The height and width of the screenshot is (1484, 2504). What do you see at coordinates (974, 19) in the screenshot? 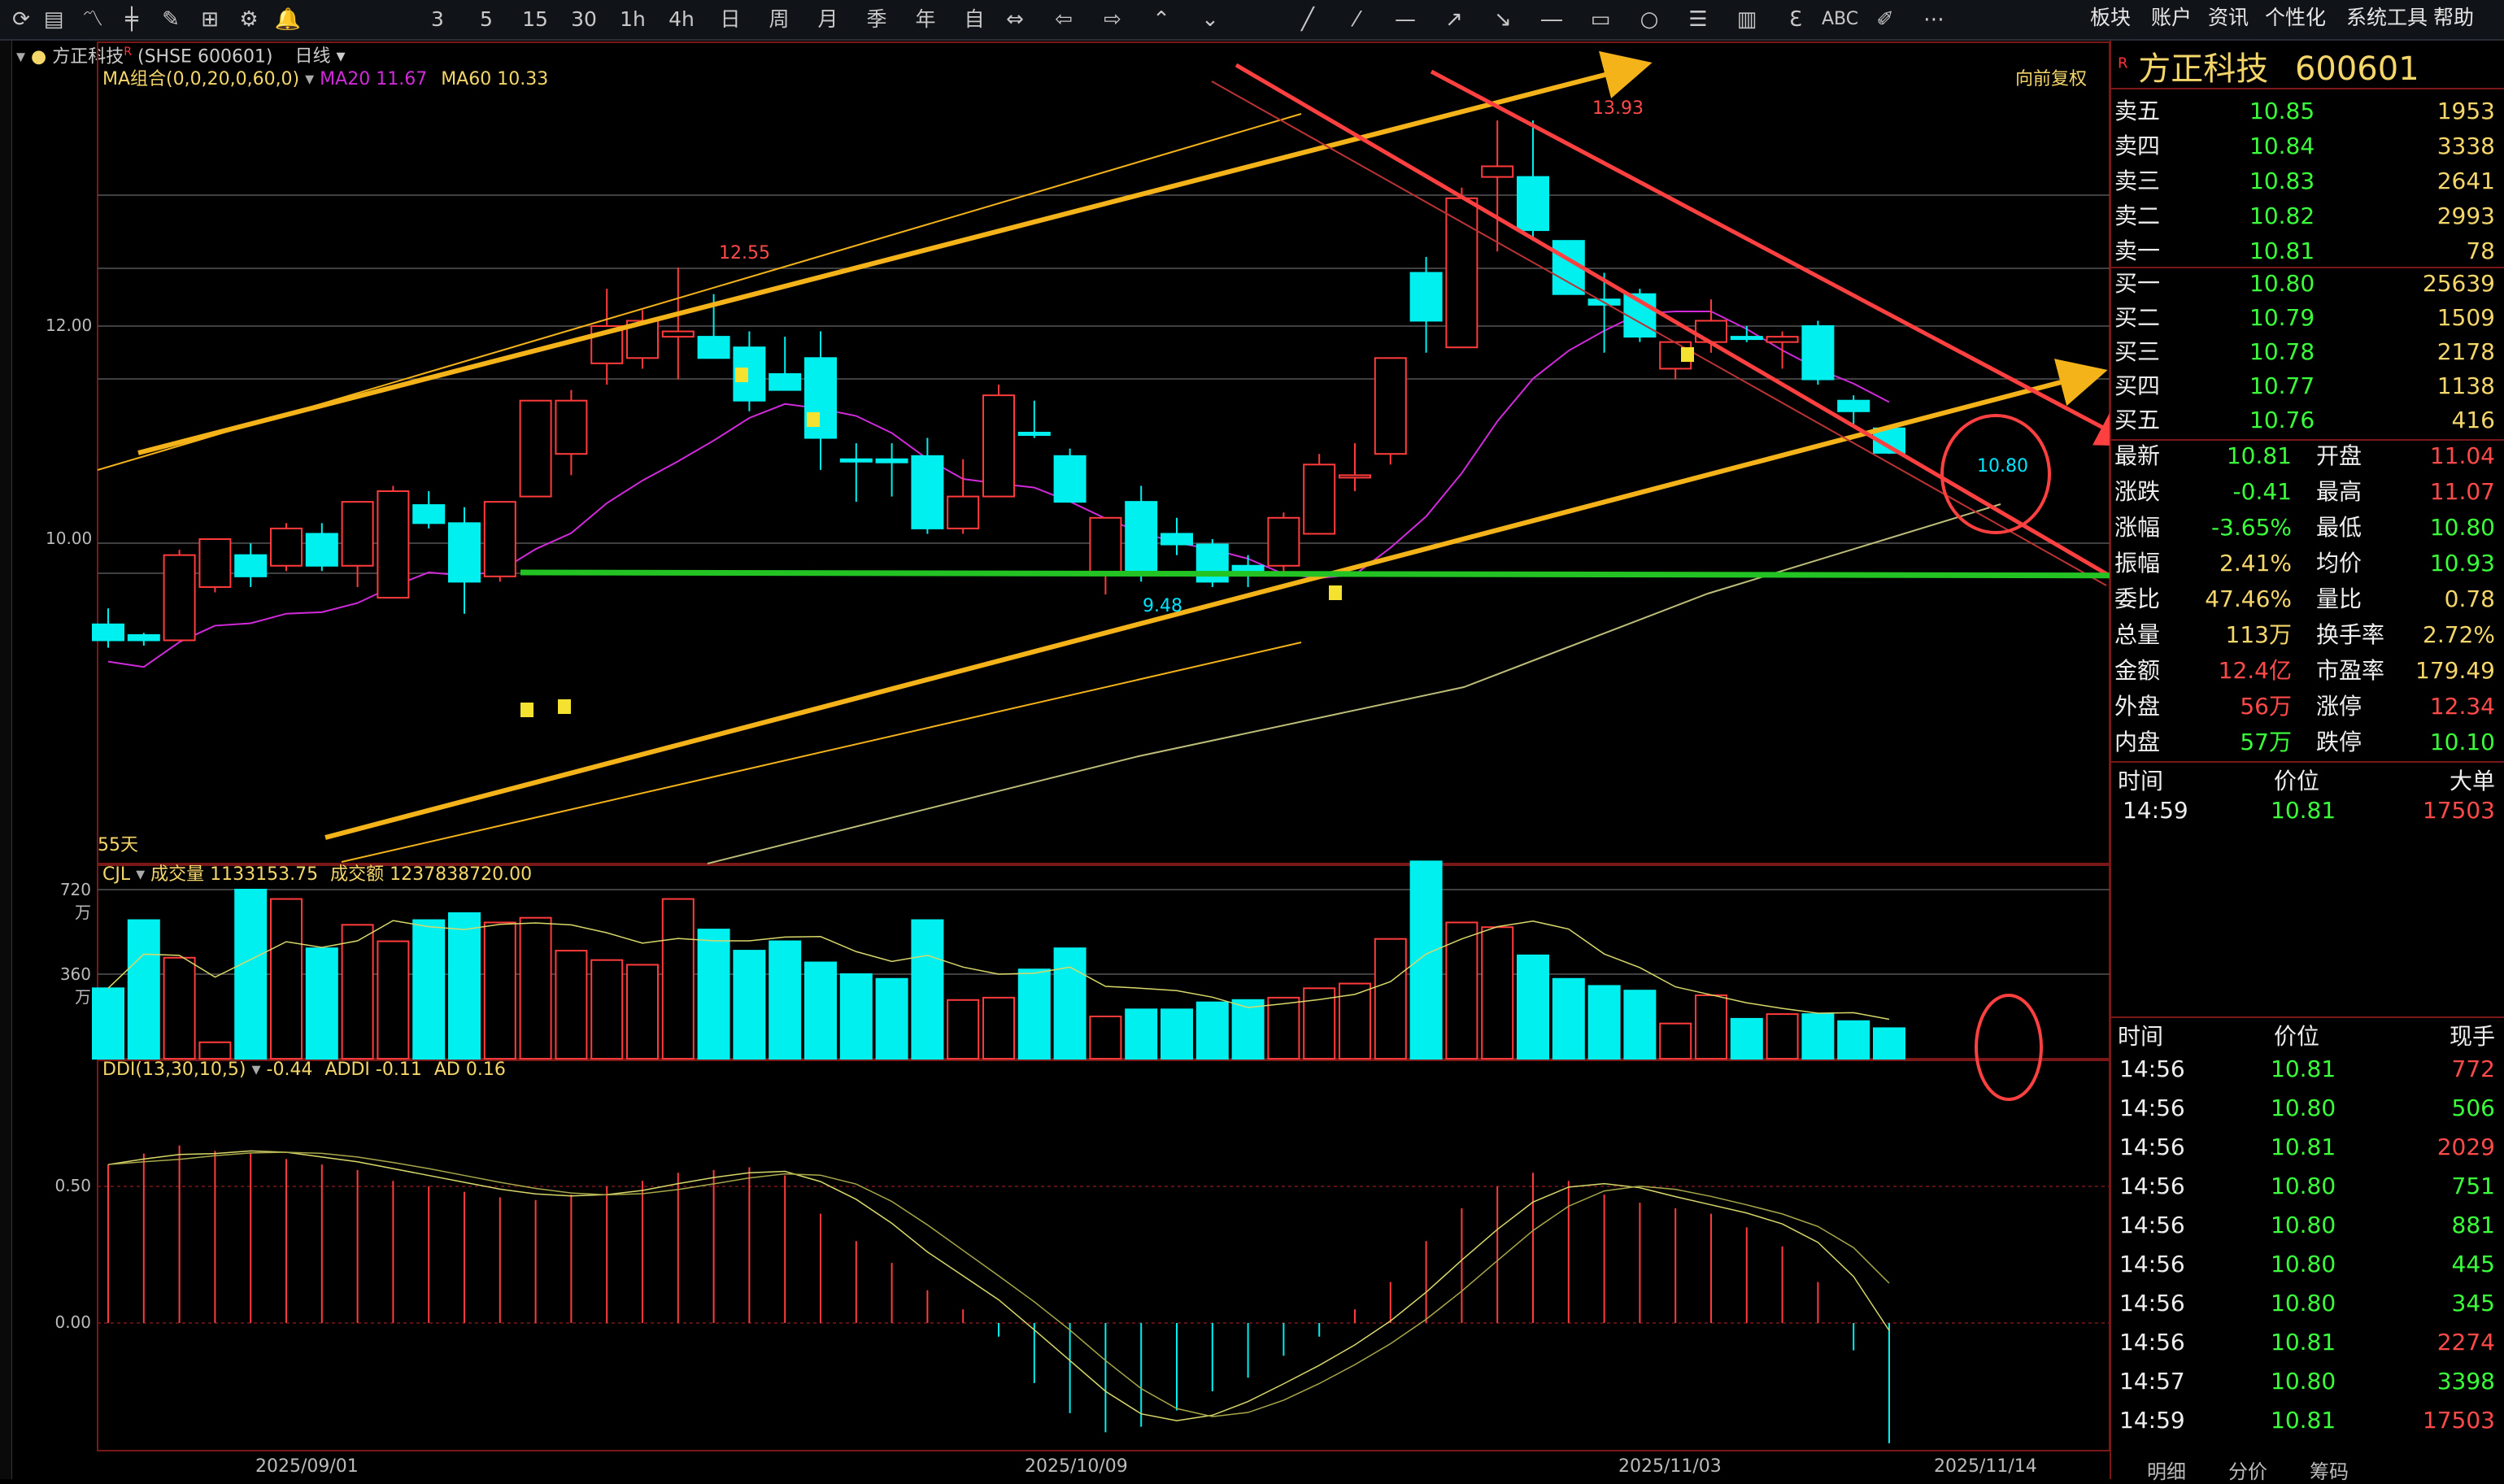
I see `period-11: 自` at bounding box center [974, 19].